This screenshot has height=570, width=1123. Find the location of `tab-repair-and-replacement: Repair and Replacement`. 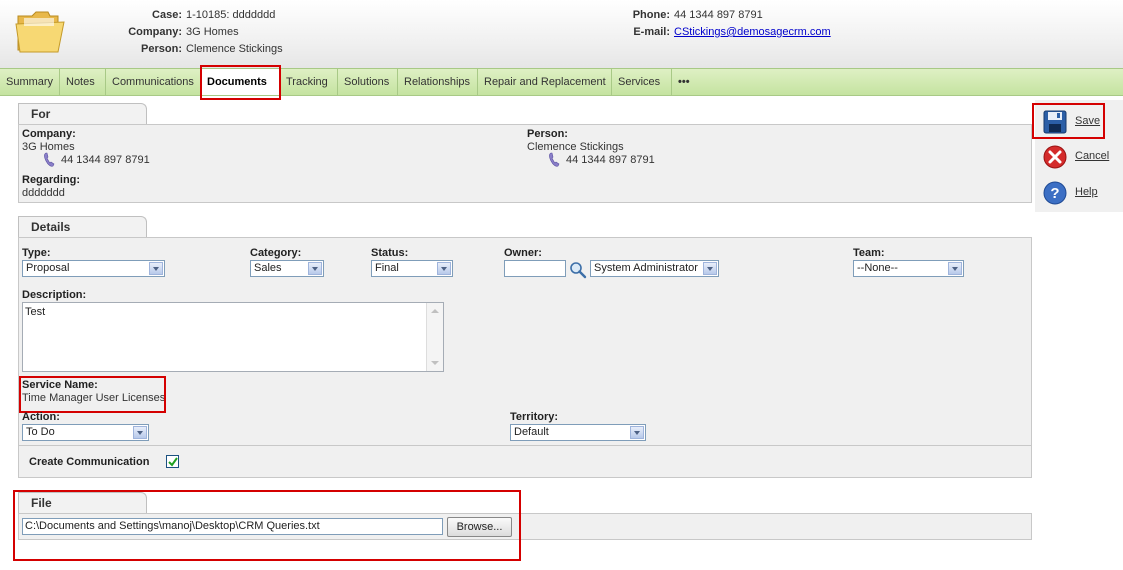

tab-repair-and-replacement: Repair and Replacement is located at coordinates (545, 82).